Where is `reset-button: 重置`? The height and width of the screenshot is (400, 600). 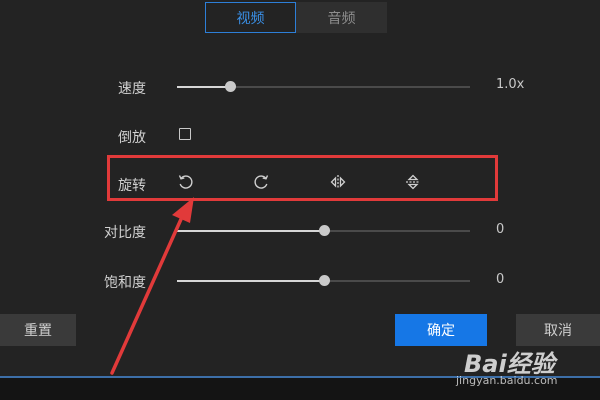
reset-button: 重置 is located at coordinates (38, 330).